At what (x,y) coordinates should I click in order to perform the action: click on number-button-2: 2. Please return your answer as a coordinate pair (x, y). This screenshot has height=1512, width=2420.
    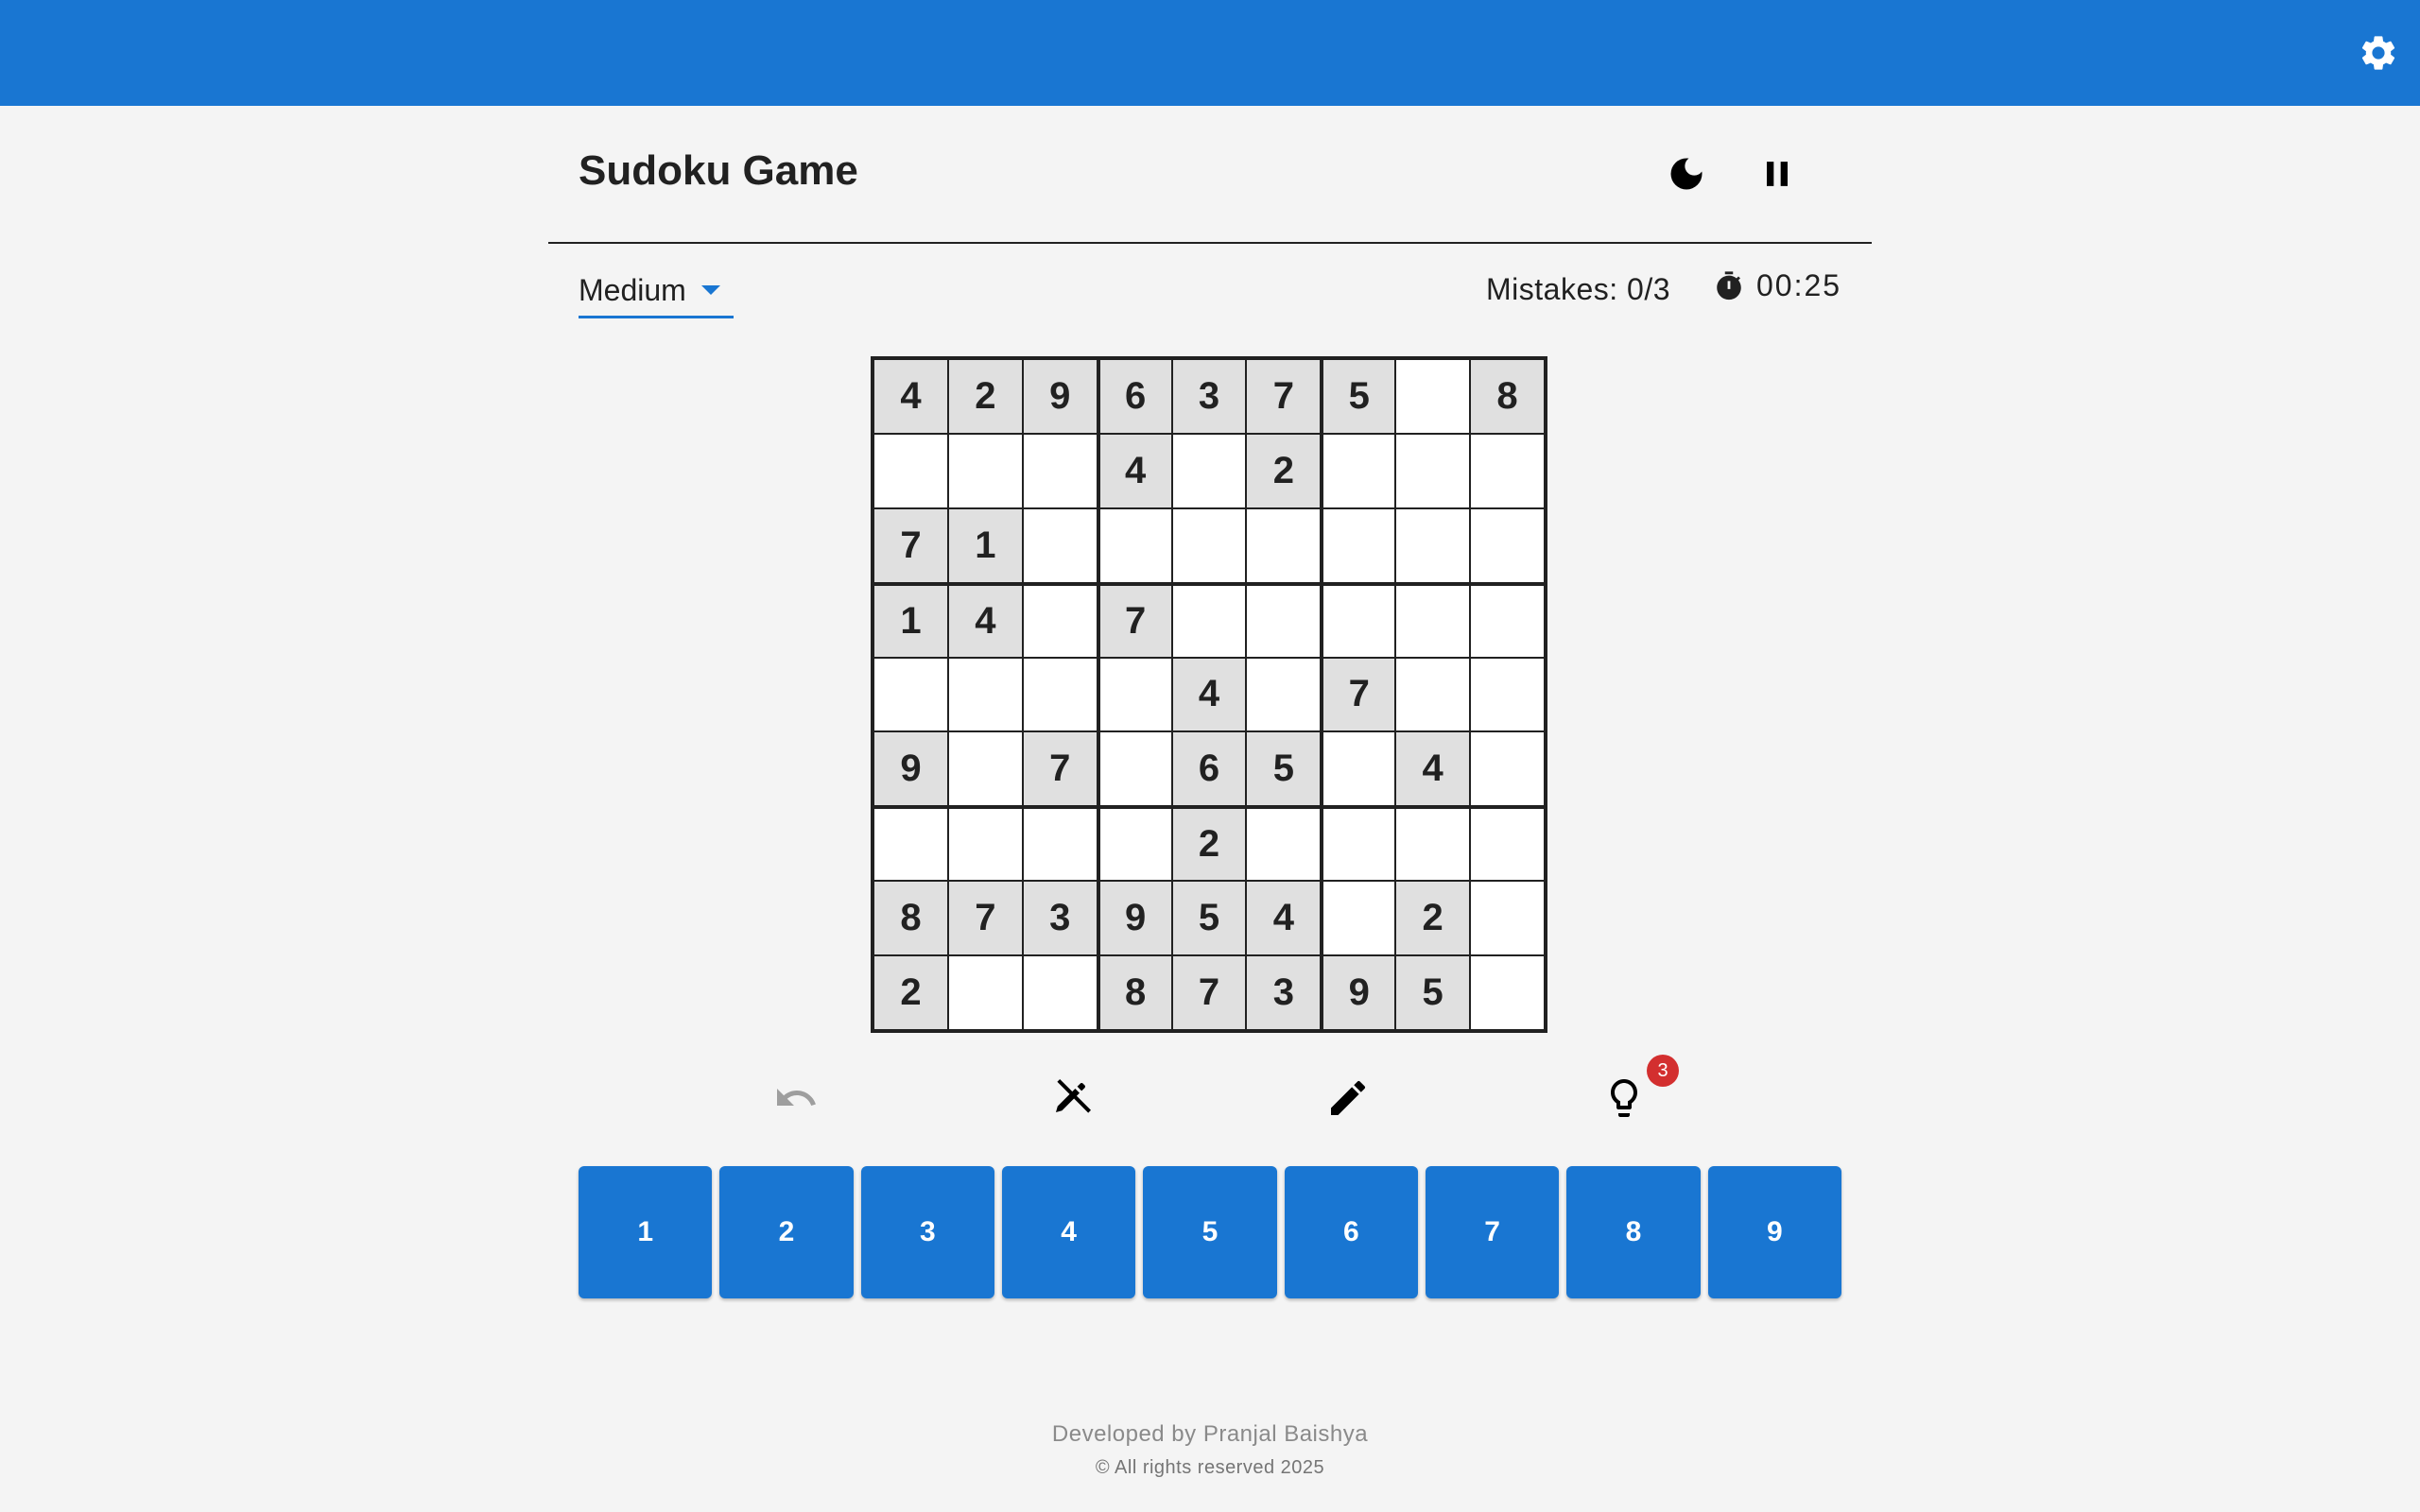
    Looking at the image, I should click on (786, 1232).